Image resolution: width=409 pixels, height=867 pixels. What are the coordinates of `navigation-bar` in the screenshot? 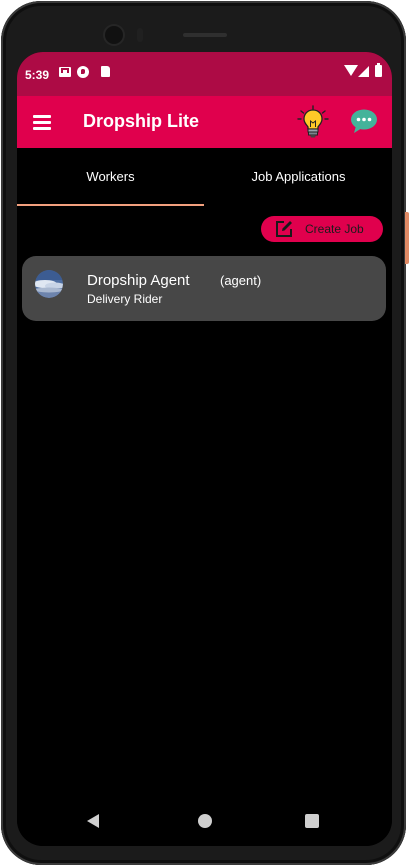 It's located at (204, 819).